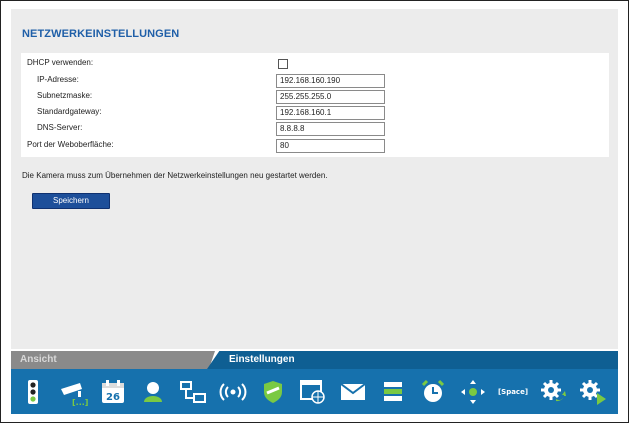 The height and width of the screenshot is (423, 629). I want to click on web-icon, so click(313, 391).